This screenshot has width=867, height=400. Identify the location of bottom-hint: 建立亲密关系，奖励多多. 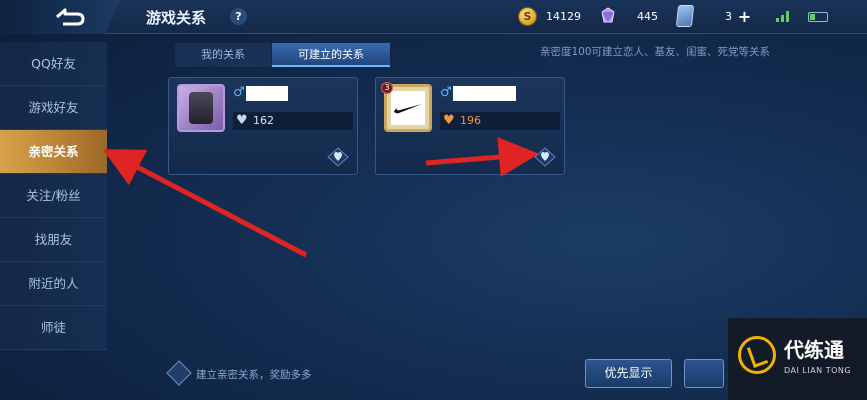
(254, 375).